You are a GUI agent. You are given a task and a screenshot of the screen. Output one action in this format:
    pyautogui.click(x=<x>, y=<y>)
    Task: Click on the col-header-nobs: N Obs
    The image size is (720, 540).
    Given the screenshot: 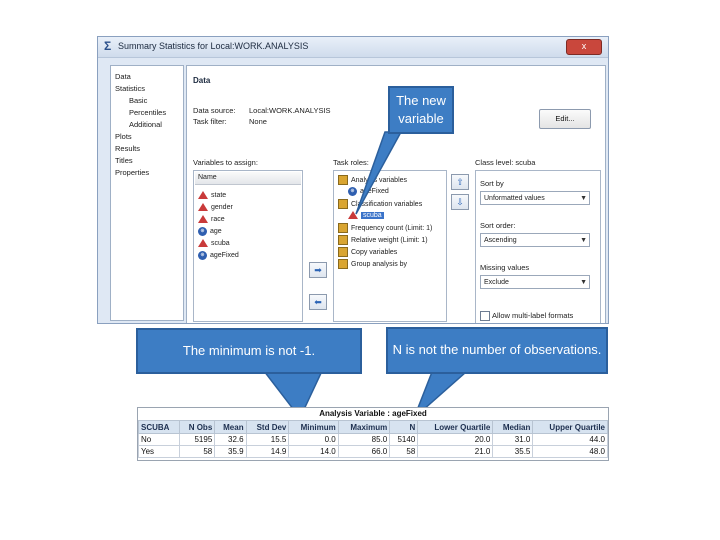 What is the action you would take?
    pyautogui.click(x=197, y=427)
    